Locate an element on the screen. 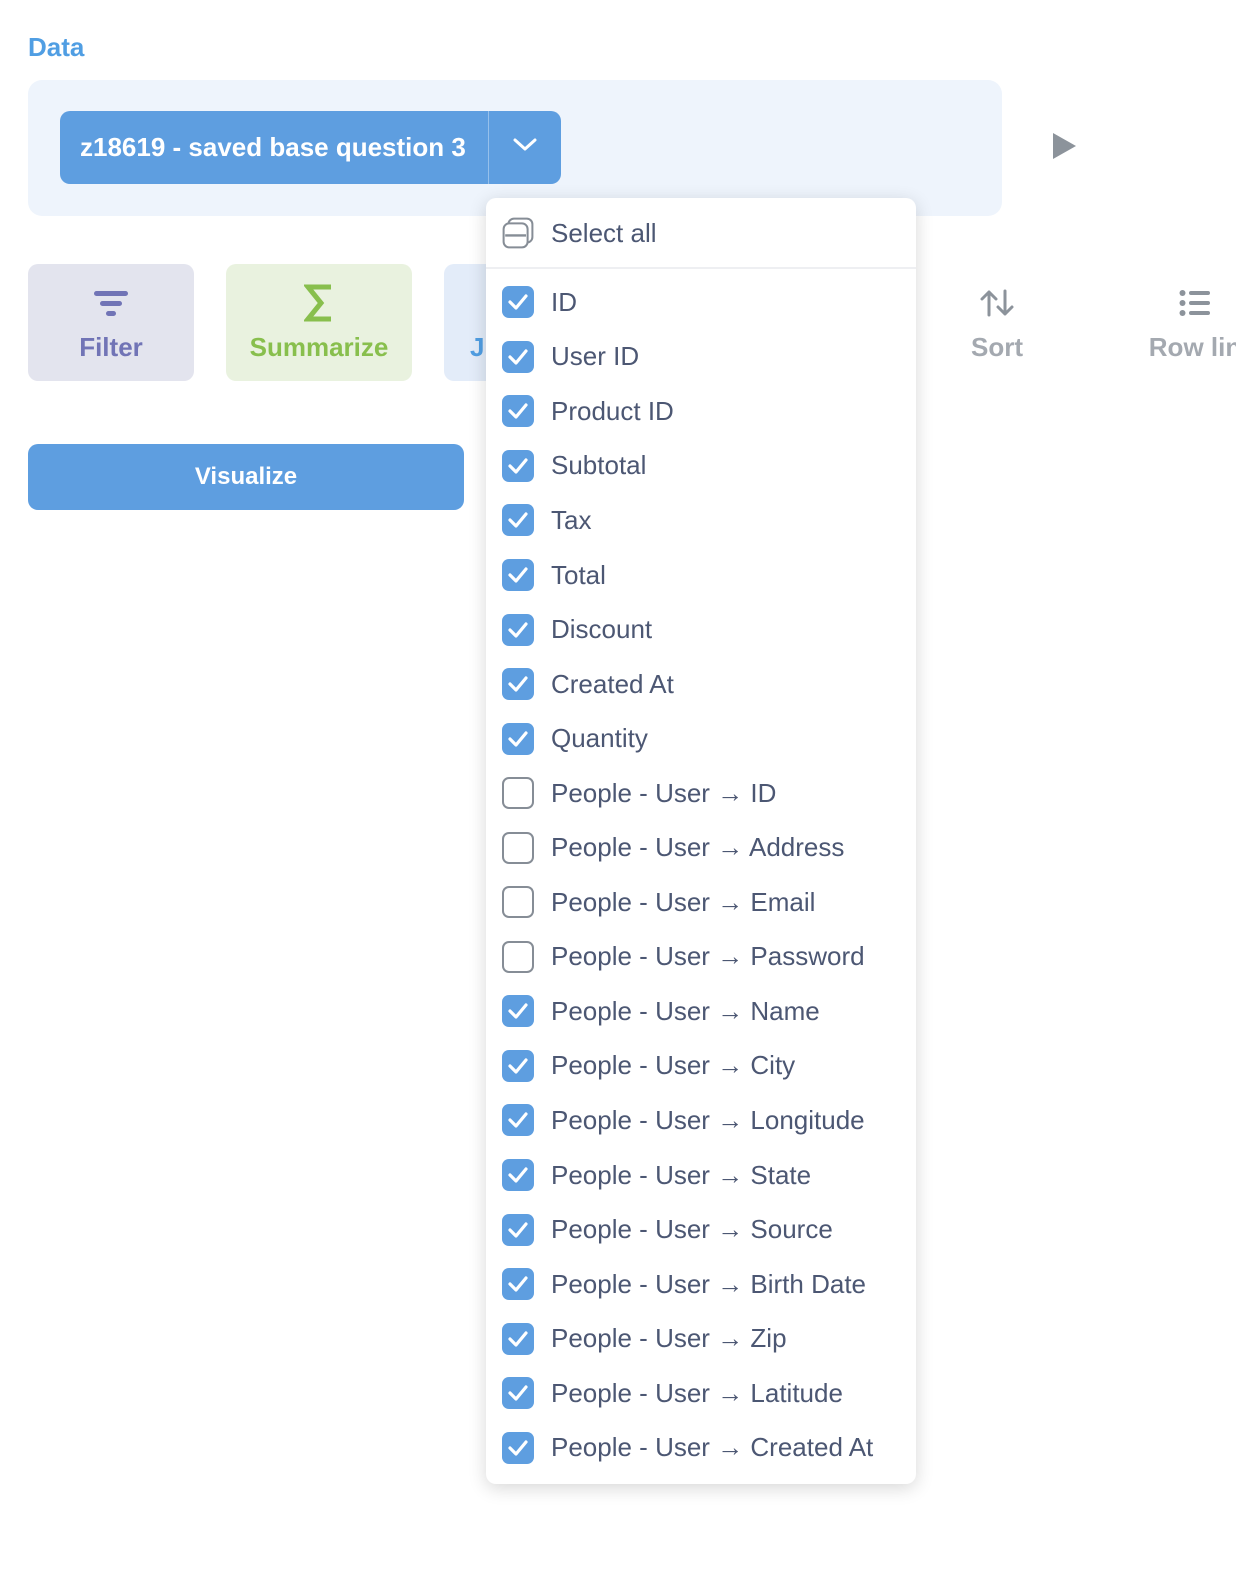 This screenshot has height=1582, width=1236. column-option: People - User → Password is located at coordinates (701, 957).